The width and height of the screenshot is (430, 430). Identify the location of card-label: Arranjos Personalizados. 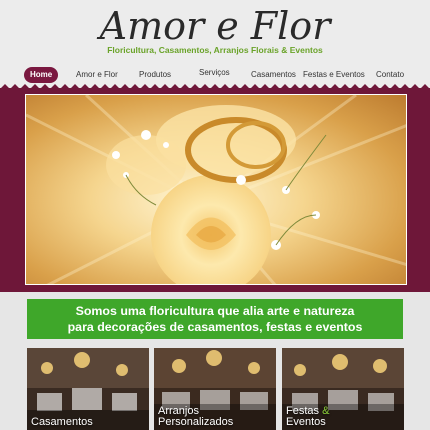
(196, 416).